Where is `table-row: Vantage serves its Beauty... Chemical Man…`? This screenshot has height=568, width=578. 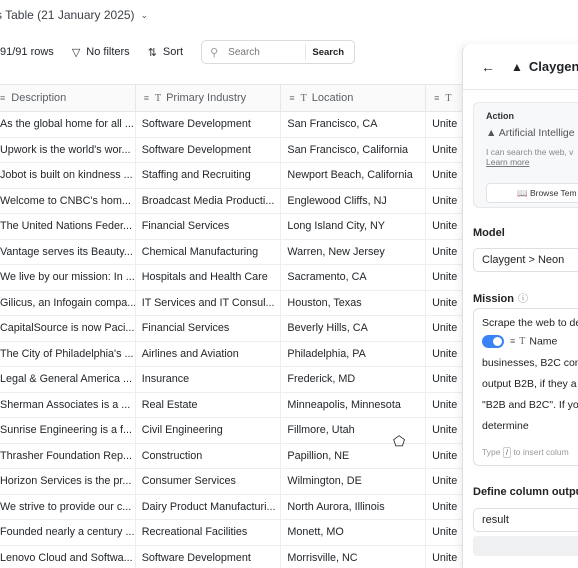 table-row: Vantage serves its Beauty... Chemical Man… is located at coordinates (235, 252).